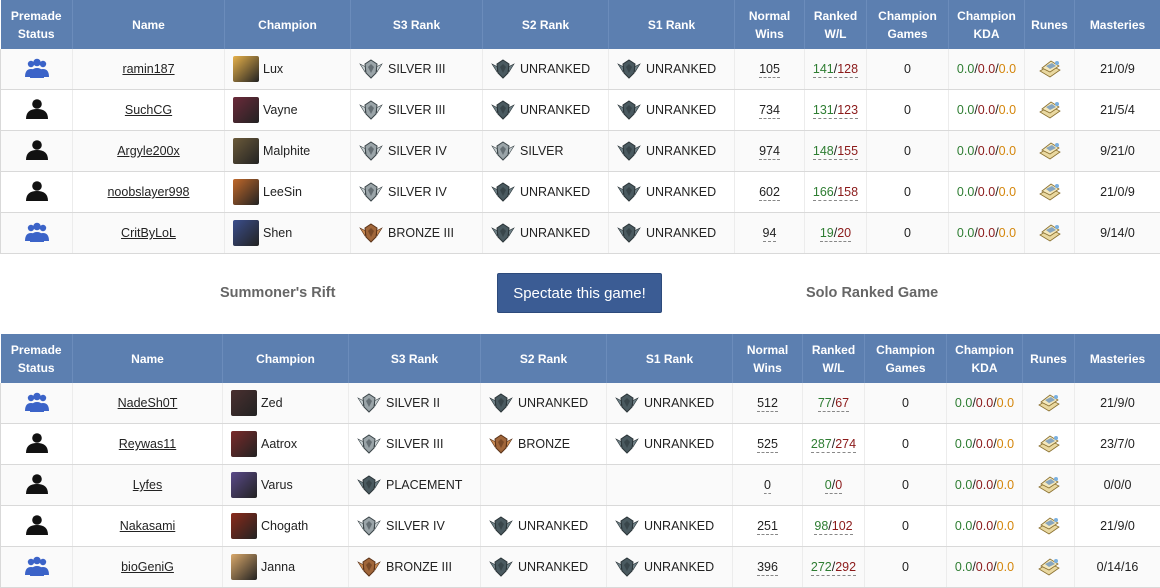 The image size is (1160, 588). I want to click on normal-wins: 602, so click(769, 193).